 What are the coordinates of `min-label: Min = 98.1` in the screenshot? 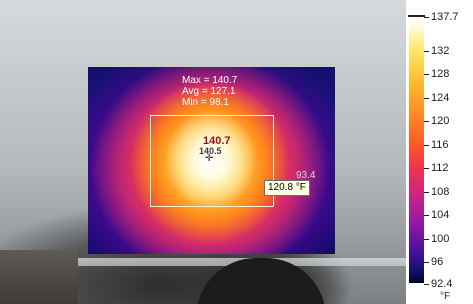 It's located at (205, 102).